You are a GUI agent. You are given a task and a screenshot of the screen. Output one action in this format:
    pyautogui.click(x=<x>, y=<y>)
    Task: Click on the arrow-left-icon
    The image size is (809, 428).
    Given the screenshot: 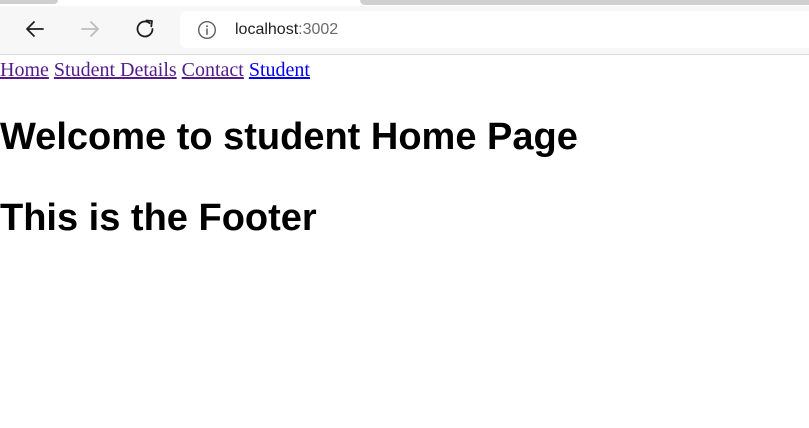 What is the action you would take?
    pyautogui.click(x=35, y=29)
    